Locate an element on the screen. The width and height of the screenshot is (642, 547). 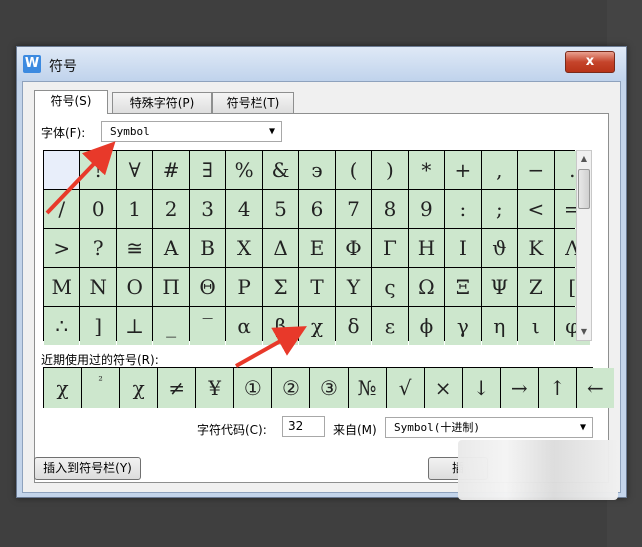
symbol-cell: η is located at coordinates (499, 326).